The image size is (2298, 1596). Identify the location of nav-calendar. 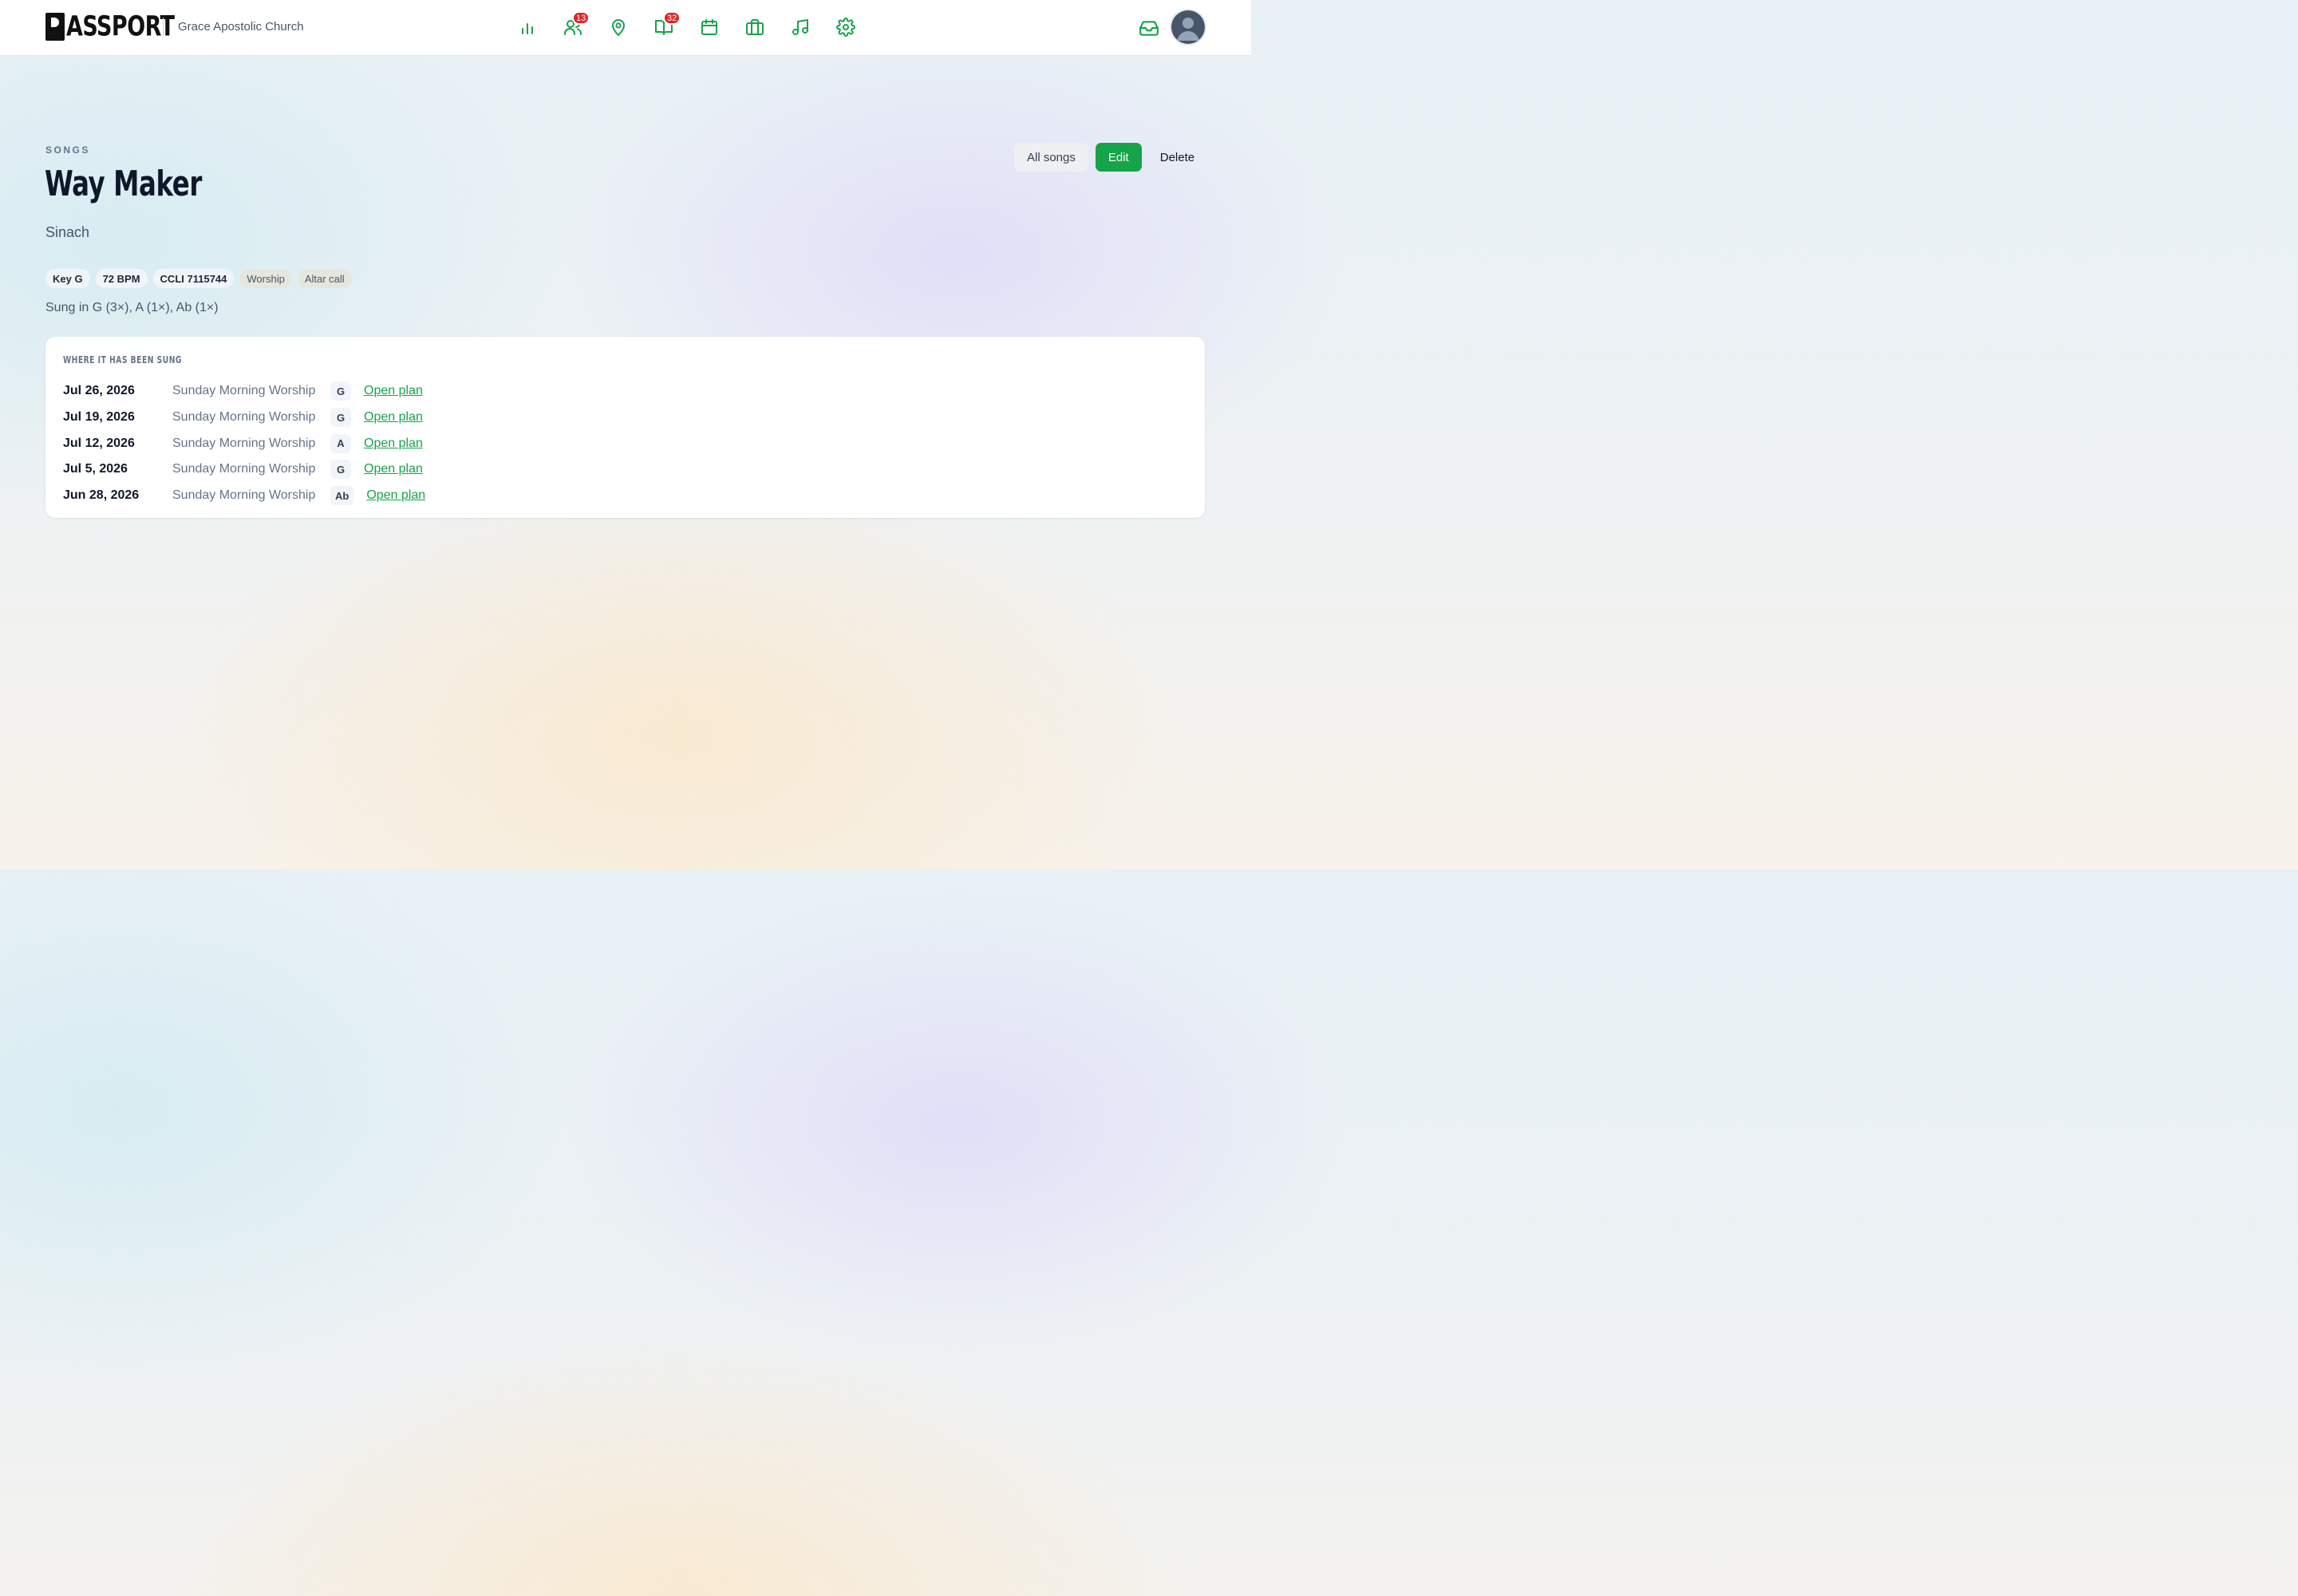
(709, 27).